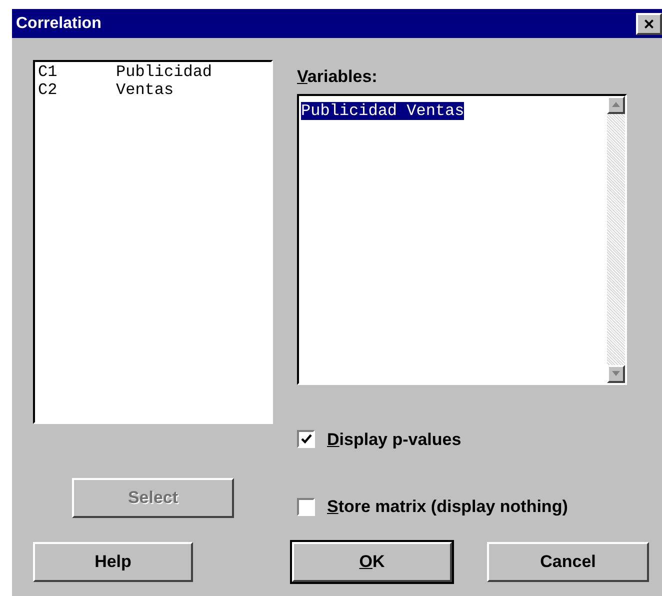 Image resolution: width=662 pixels, height=596 pixels. What do you see at coordinates (59, 24) in the screenshot?
I see `window-title: Correlation` at bounding box center [59, 24].